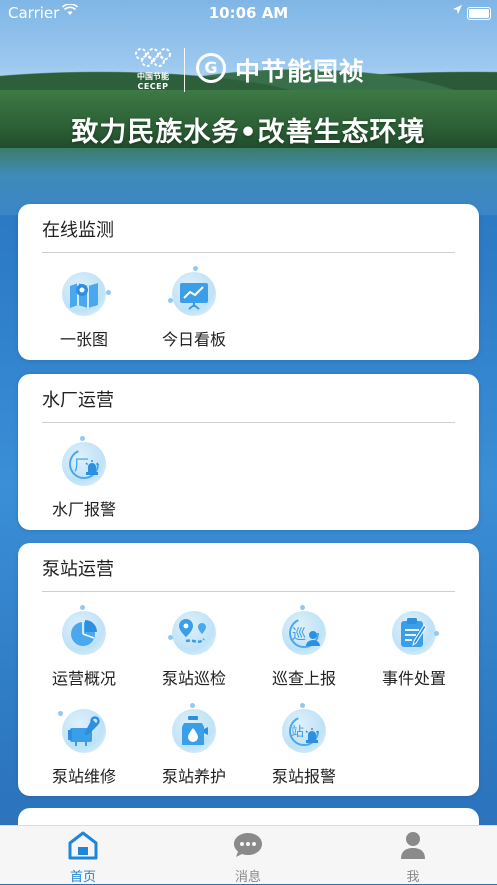 This screenshot has height=885, width=497. I want to click on menu-item-dashboard: 今日看板, so click(194, 308).